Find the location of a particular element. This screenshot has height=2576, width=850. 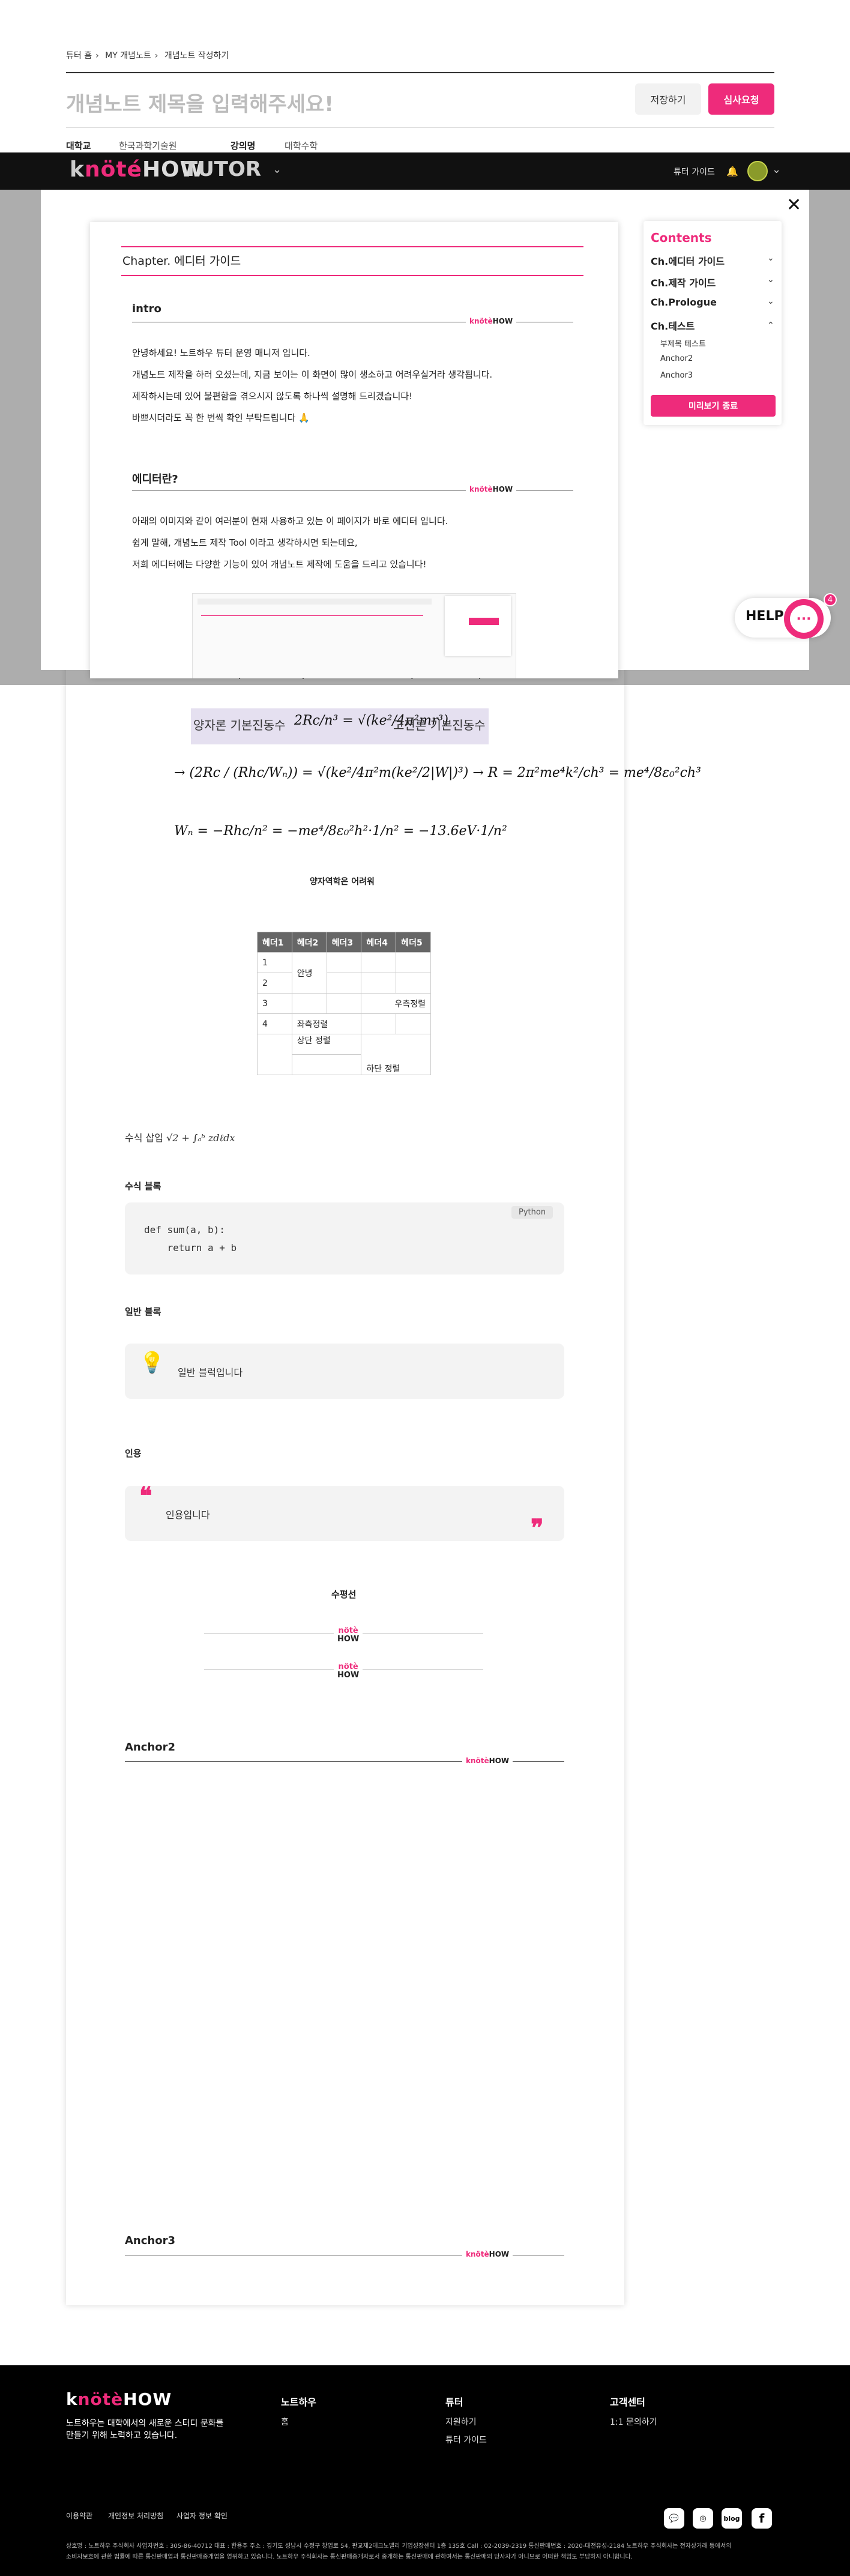

formula-label: 고전론 기본진동수 is located at coordinates (439, 725).